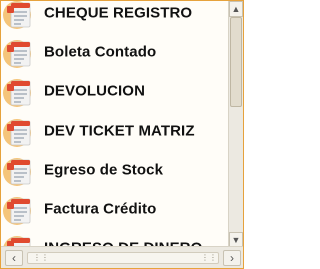  What do you see at coordinates (14, 258) in the screenshot?
I see `scroll-left-button: ‹` at bounding box center [14, 258].